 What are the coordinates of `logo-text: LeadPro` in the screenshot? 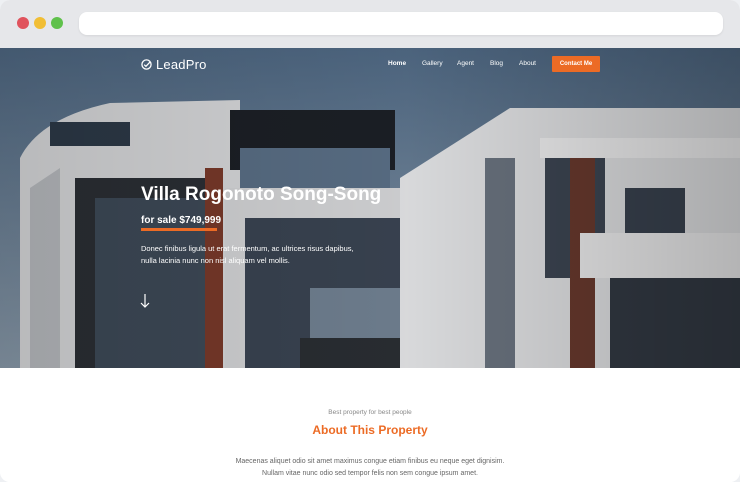 It's located at (181, 64).